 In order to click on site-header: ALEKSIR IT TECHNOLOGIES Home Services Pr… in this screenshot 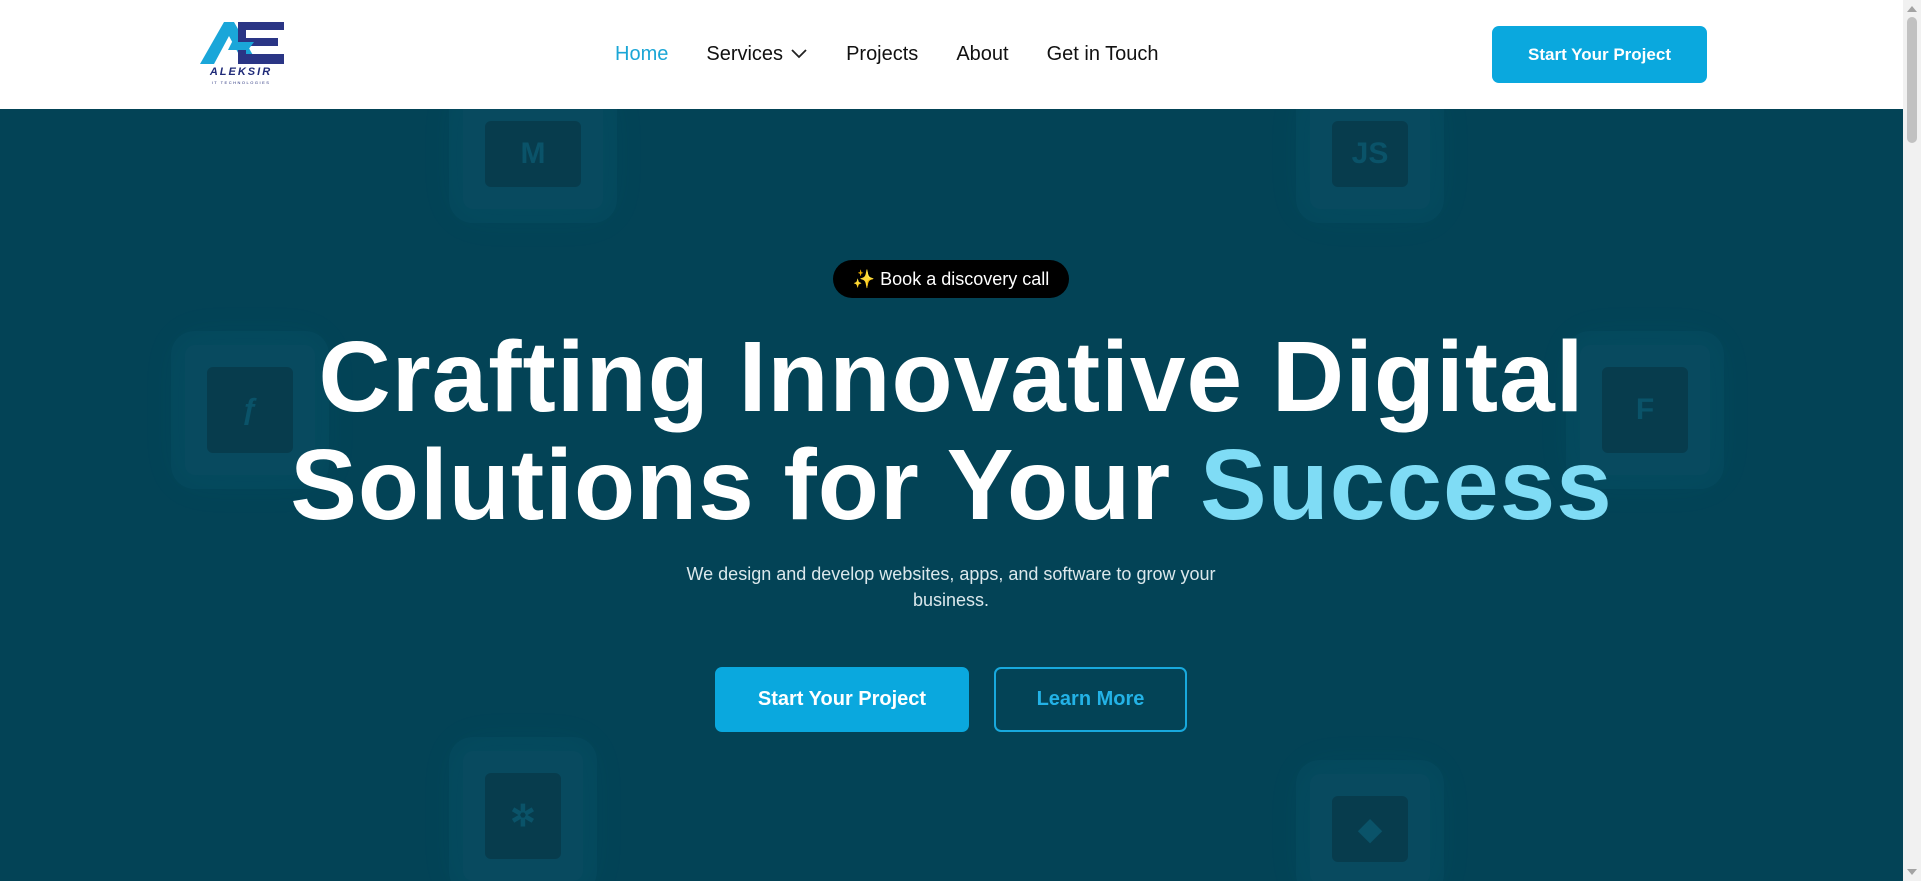, I will do `click(951, 54)`.